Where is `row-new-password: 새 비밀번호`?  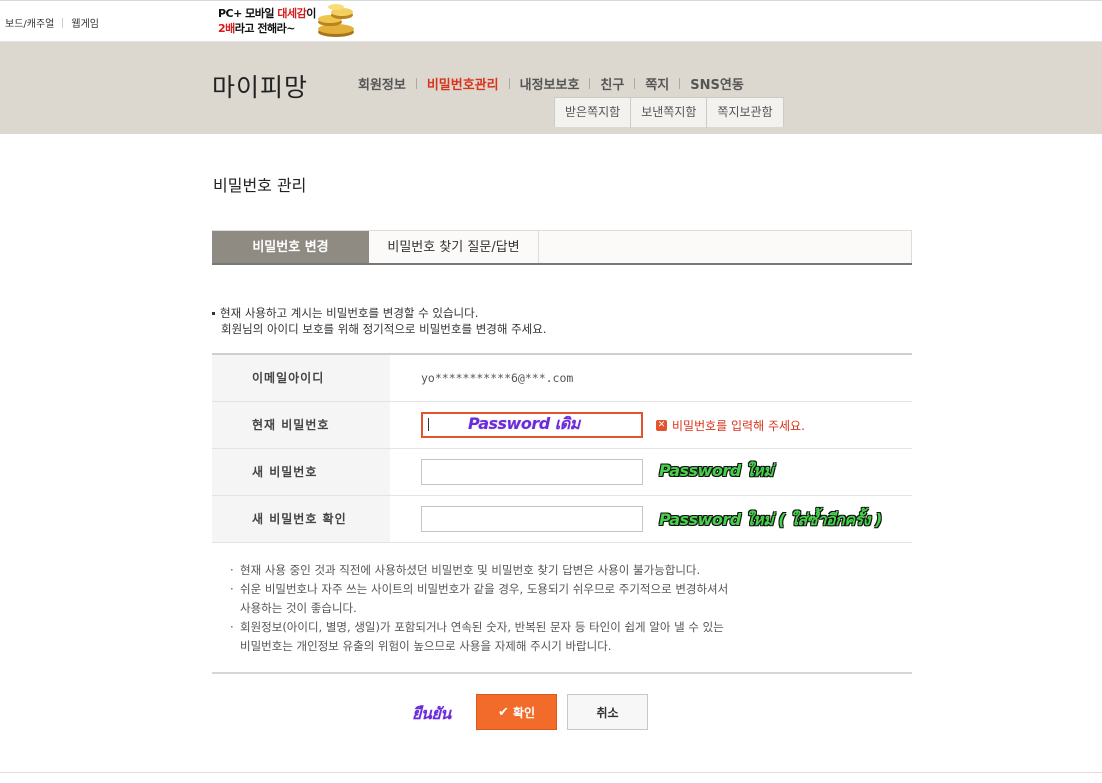
row-new-password: 새 비밀번호 is located at coordinates (562, 472).